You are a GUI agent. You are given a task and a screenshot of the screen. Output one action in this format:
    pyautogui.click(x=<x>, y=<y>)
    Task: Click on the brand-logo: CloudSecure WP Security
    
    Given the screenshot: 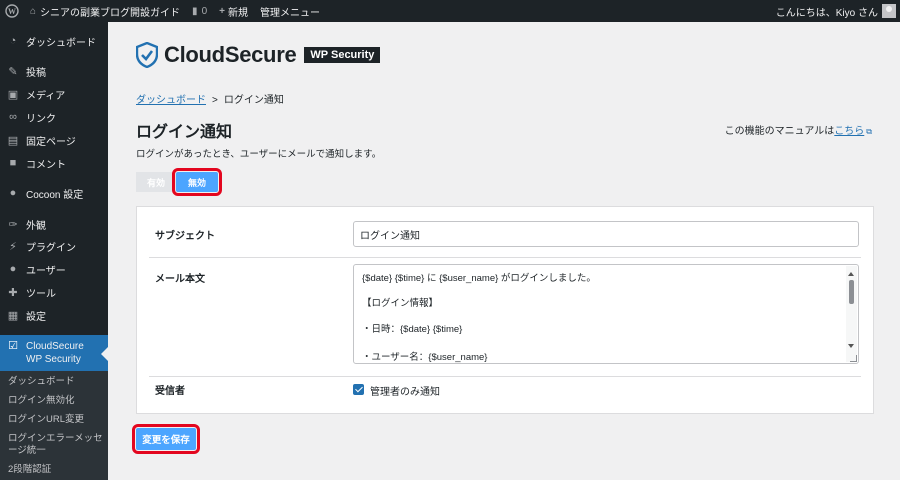 What is the action you would take?
    pyautogui.click(x=258, y=55)
    